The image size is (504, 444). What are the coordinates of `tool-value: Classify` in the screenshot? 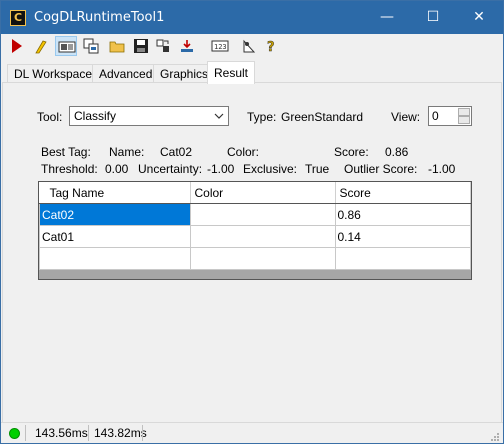 It's located at (95, 116).